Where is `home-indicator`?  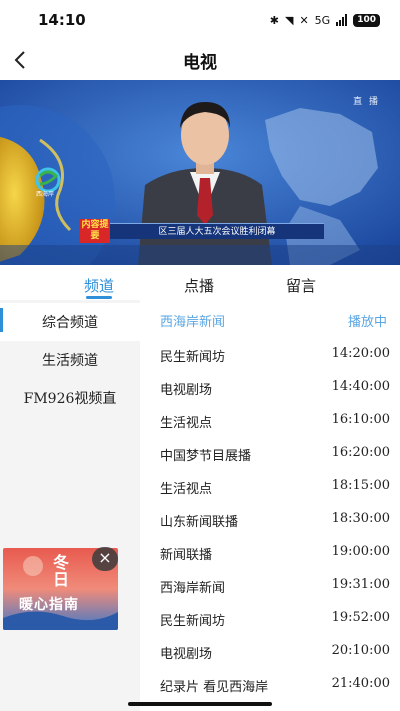 home-indicator is located at coordinates (200, 704).